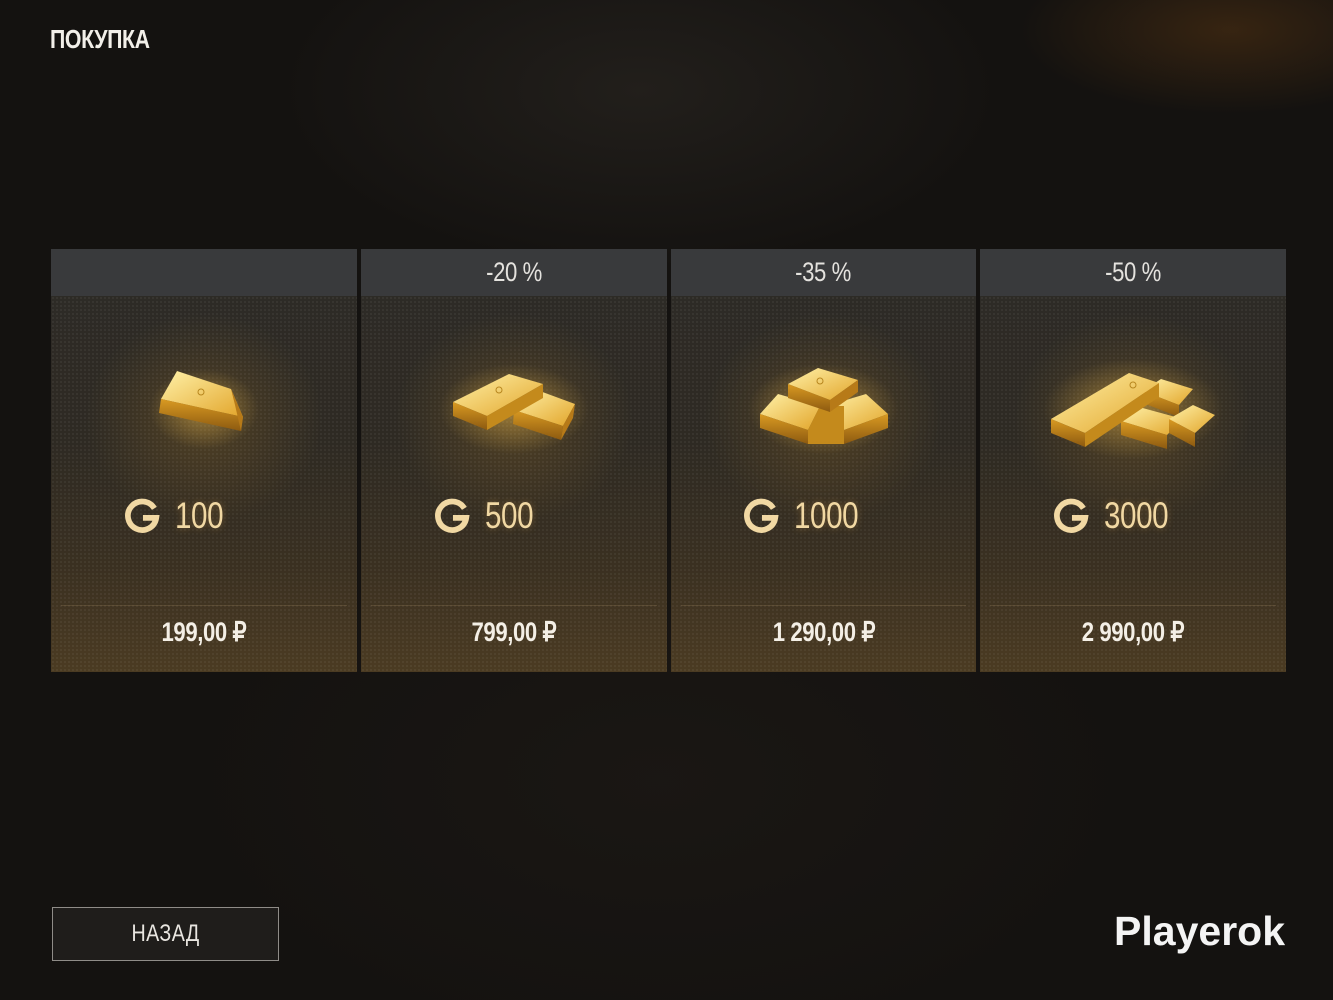 This screenshot has height=1000, width=1333. Describe the element at coordinates (1136, 515) in the screenshot. I see `gold-amount: 3000` at that location.